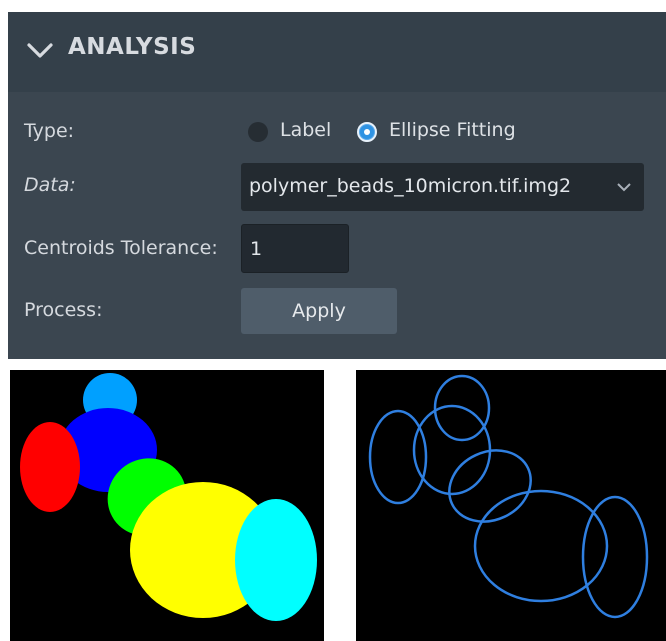 The image size is (666, 641). Describe the element at coordinates (367, 132) in the screenshot. I see `radio-ellipse-fitting` at that location.